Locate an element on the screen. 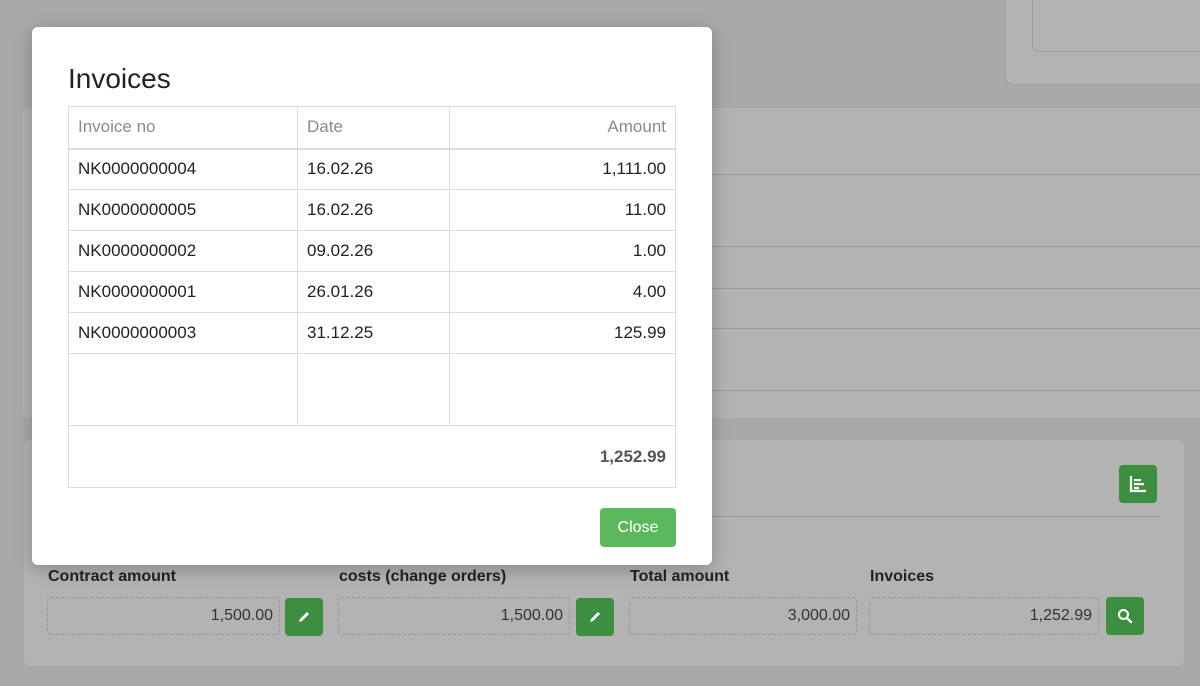 Image resolution: width=1200 pixels, height=686 pixels. table-header-row: Invoice no Date Amount is located at coordinates (372, 128).